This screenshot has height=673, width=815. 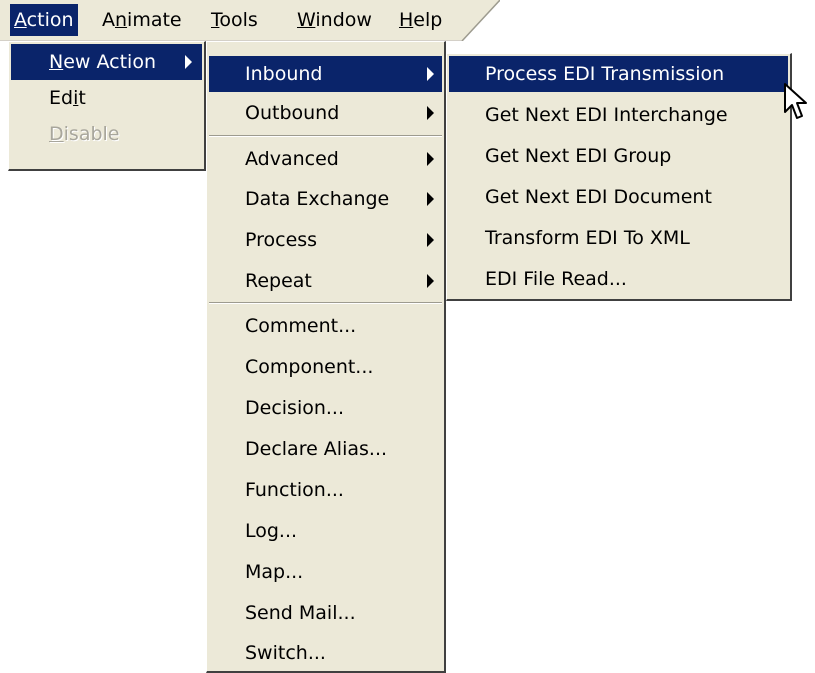 I want to click on menu-window-post: indow, so click(x=343, y=20).